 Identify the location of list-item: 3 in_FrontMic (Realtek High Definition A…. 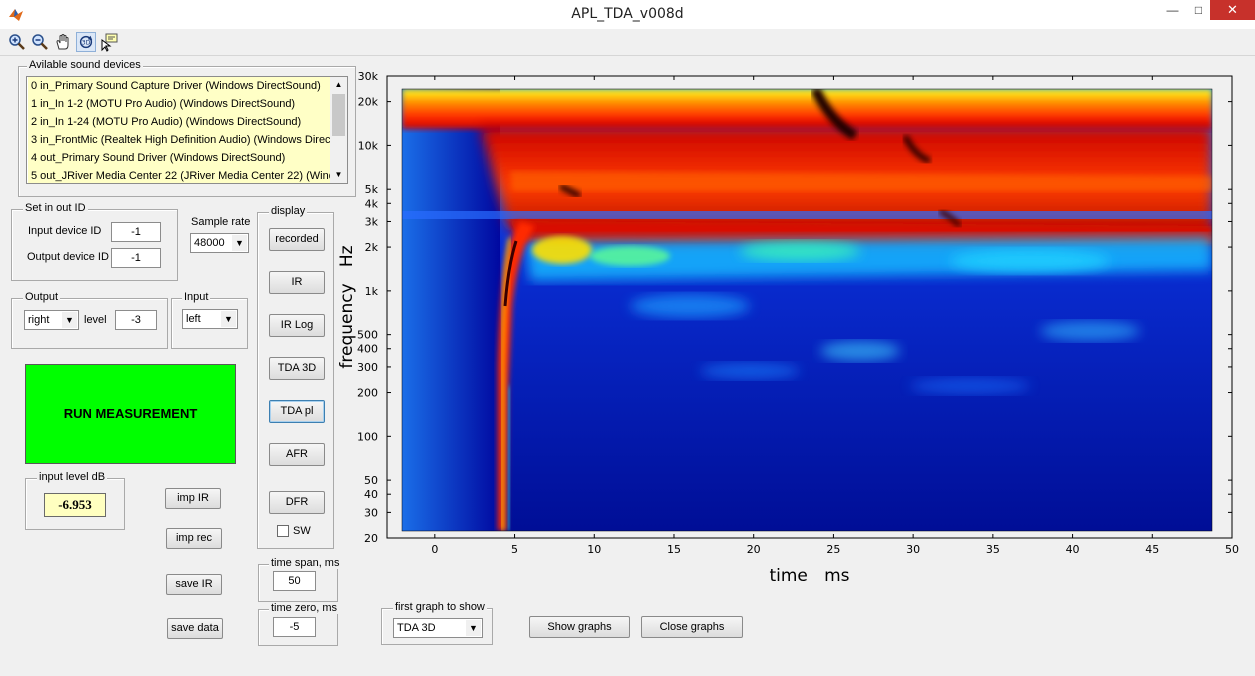
(179, 140).